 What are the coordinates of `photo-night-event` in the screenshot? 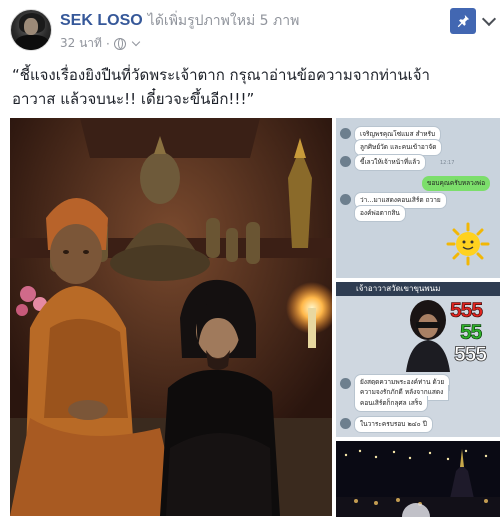 It's located at (418, 479).